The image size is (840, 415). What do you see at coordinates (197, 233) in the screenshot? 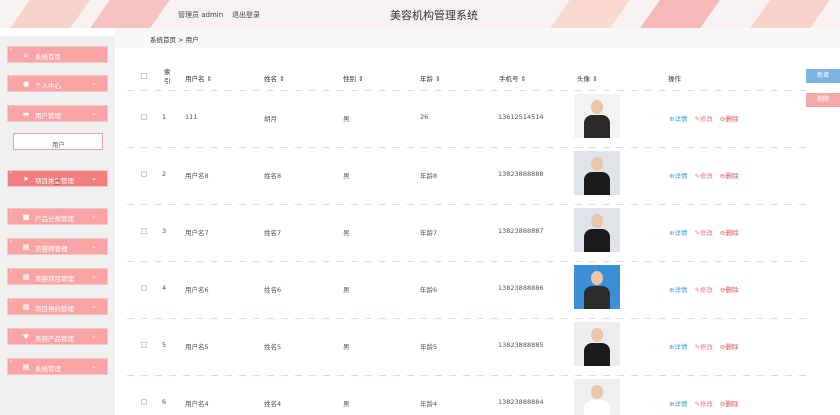
I see `cell-username: 用户名7` at bounding box center [197, 233].